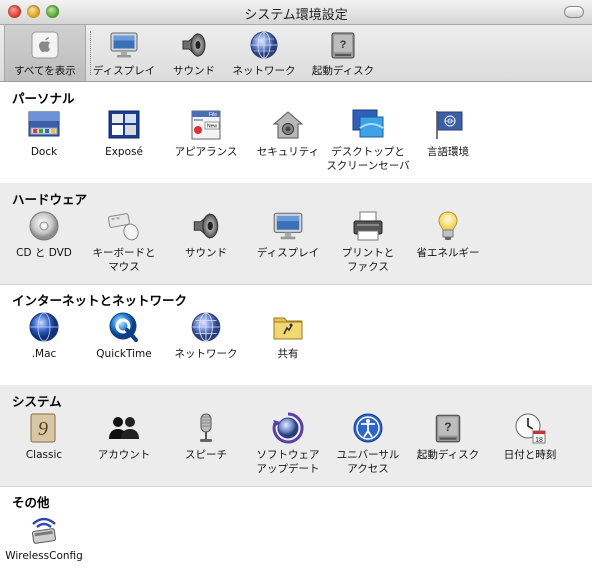  What do you see at coordinates (574, 12) in the screenshot?
I see `toolbar-toggle-button` at bounding box center [574, 12].